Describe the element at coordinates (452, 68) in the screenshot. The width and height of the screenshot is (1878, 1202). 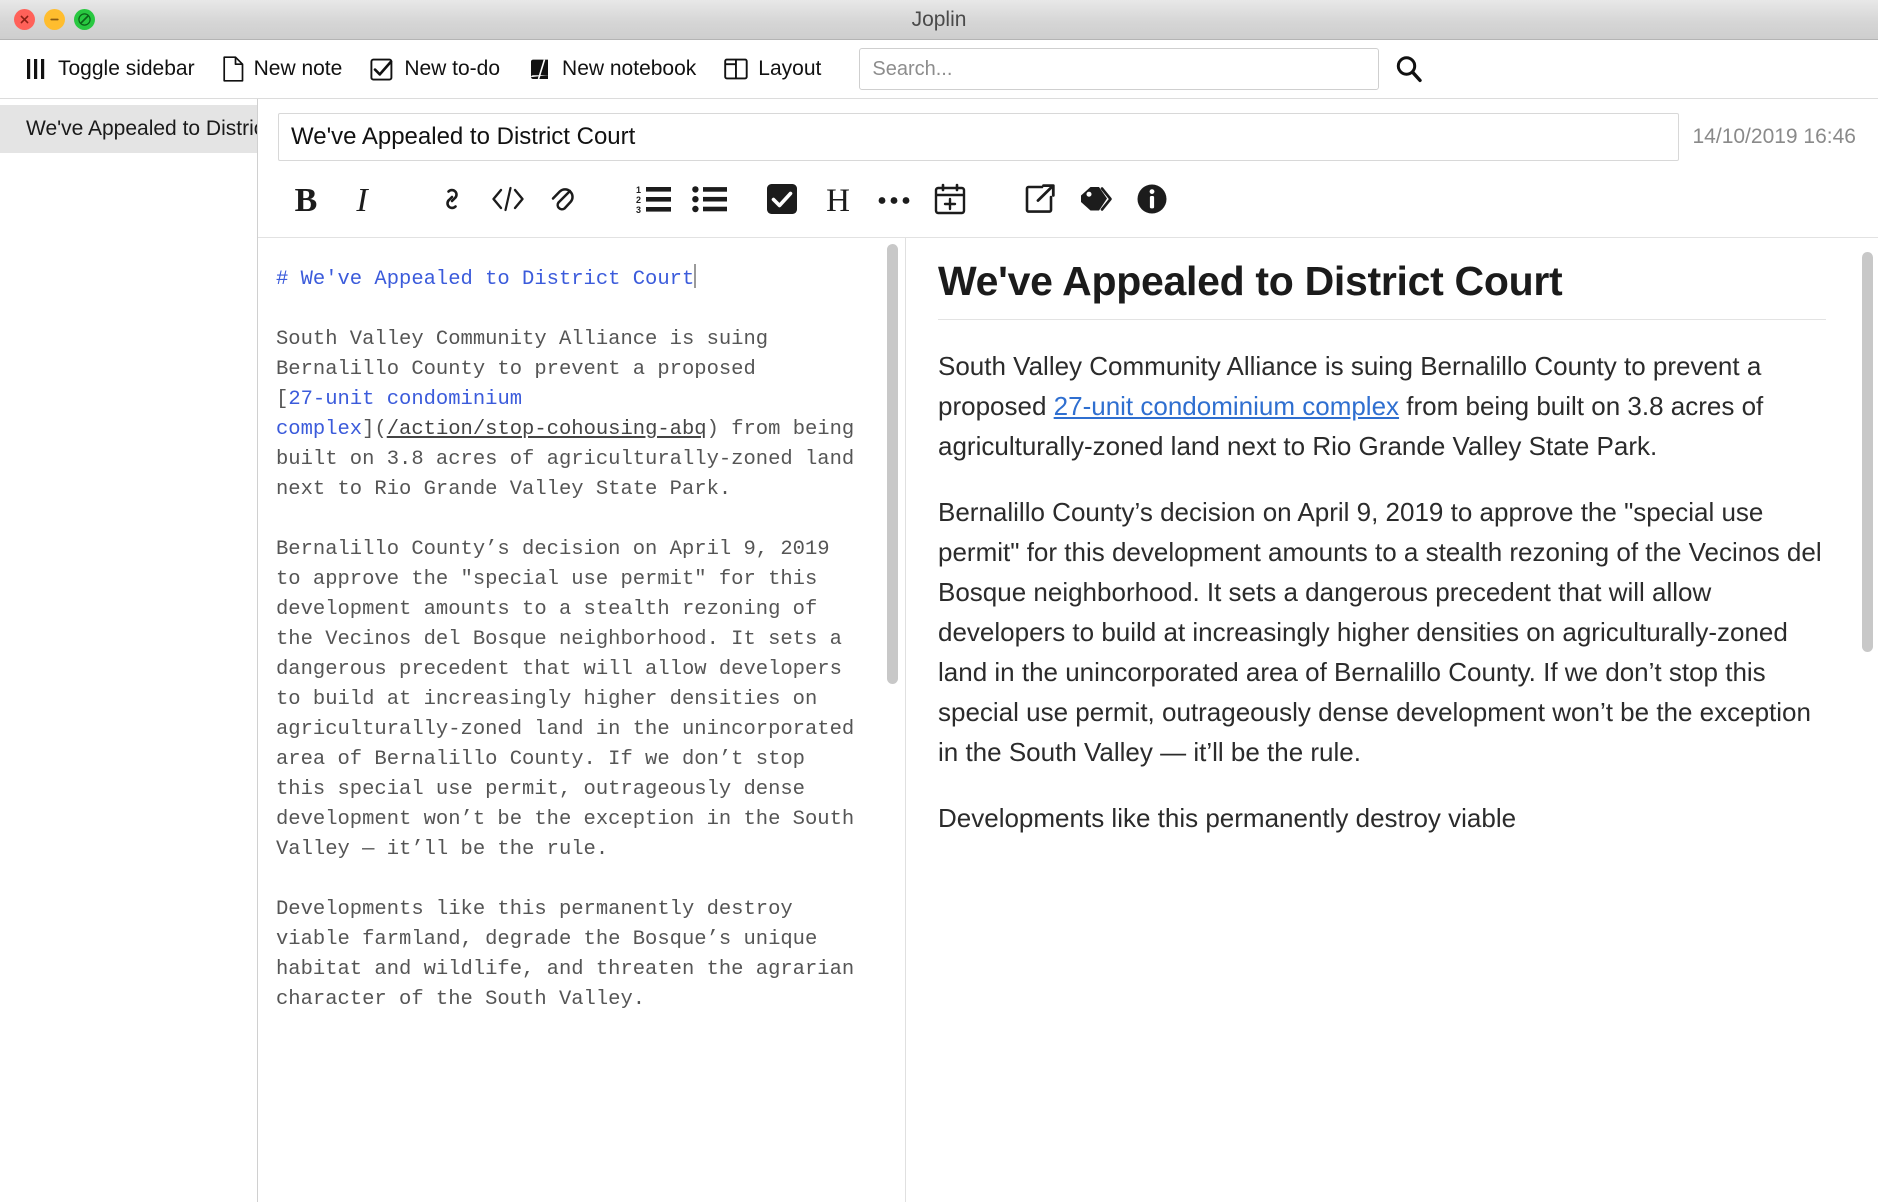
I see `new-todo-label: New to-do` at that location.